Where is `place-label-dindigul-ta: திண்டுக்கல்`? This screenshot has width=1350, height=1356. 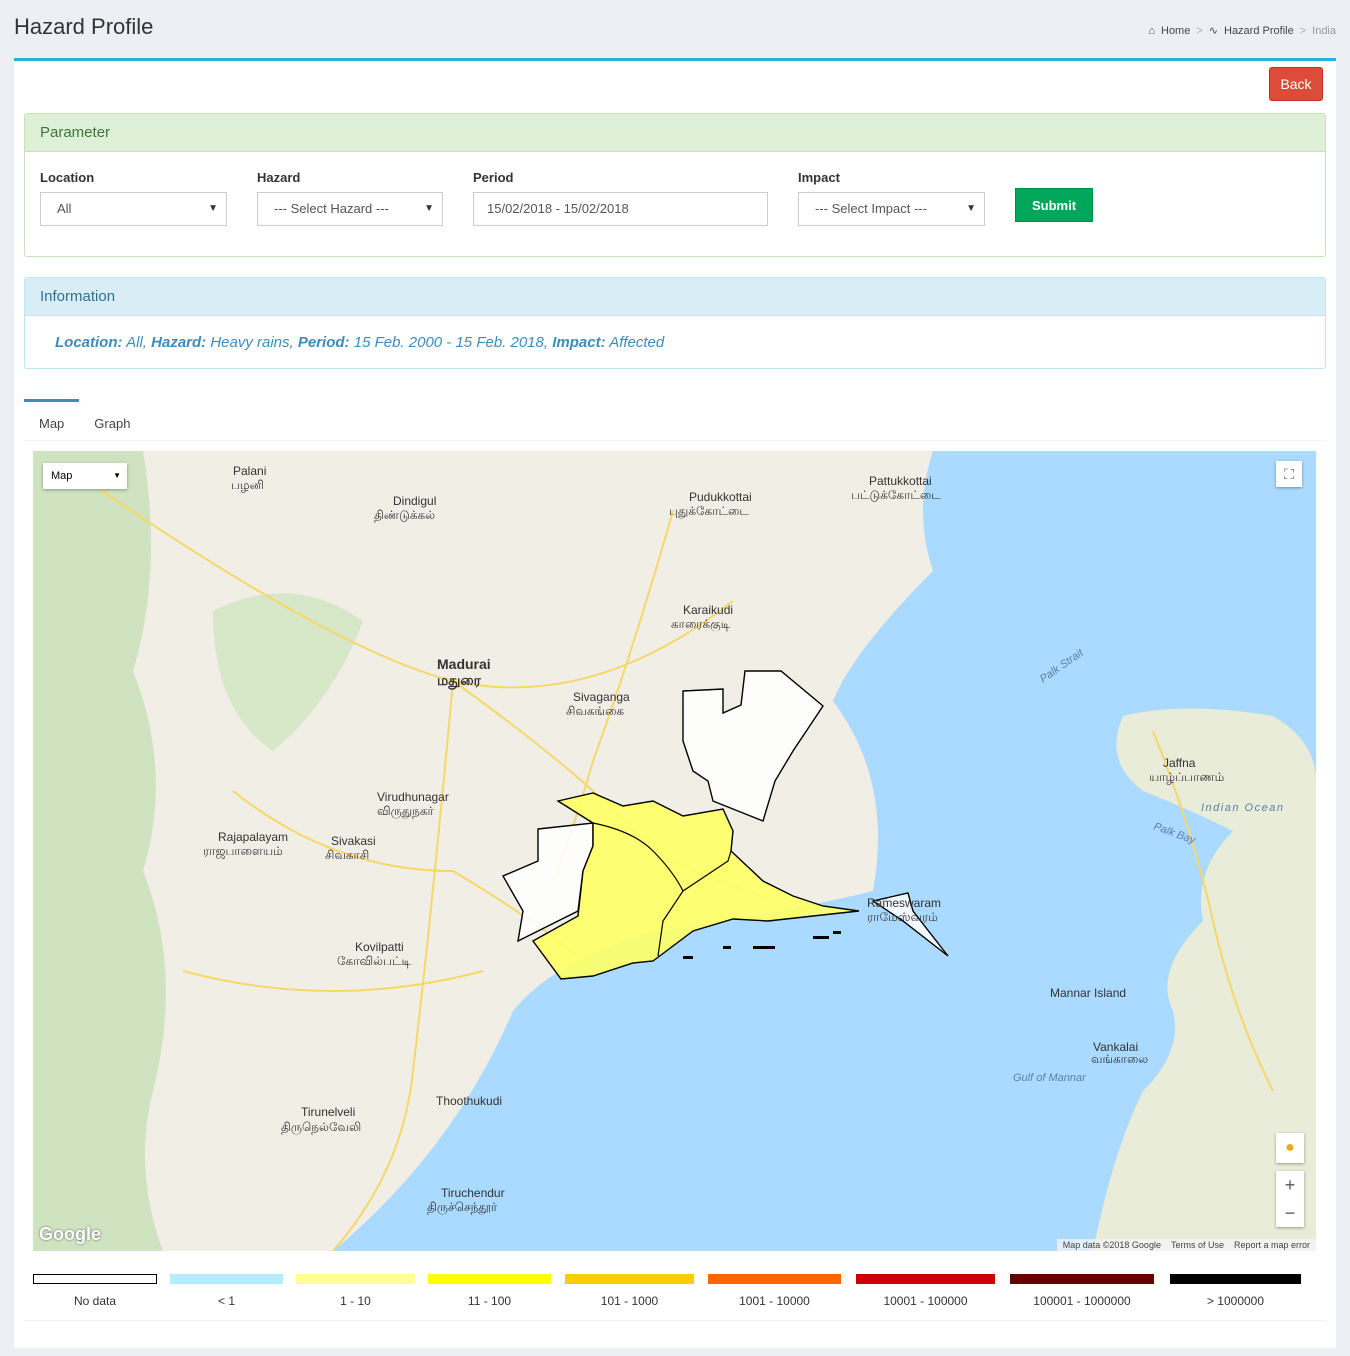
place-label-dindigul-ta: திண்டுக்கல் is located at coordinates (404, 515).